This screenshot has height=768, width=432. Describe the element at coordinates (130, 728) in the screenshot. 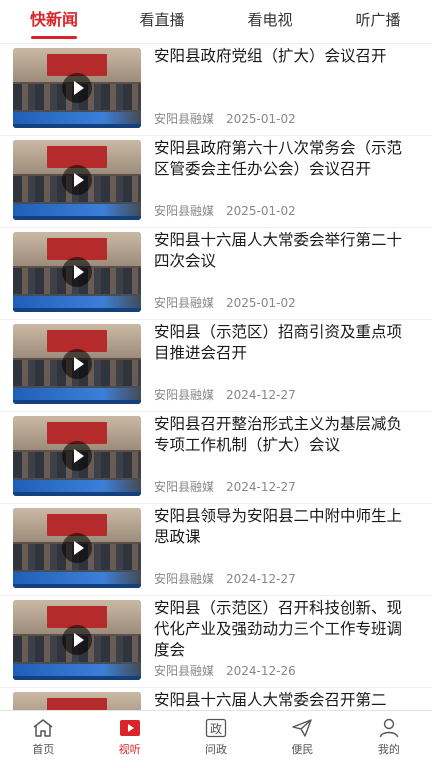

I see `video-icon` at that location.